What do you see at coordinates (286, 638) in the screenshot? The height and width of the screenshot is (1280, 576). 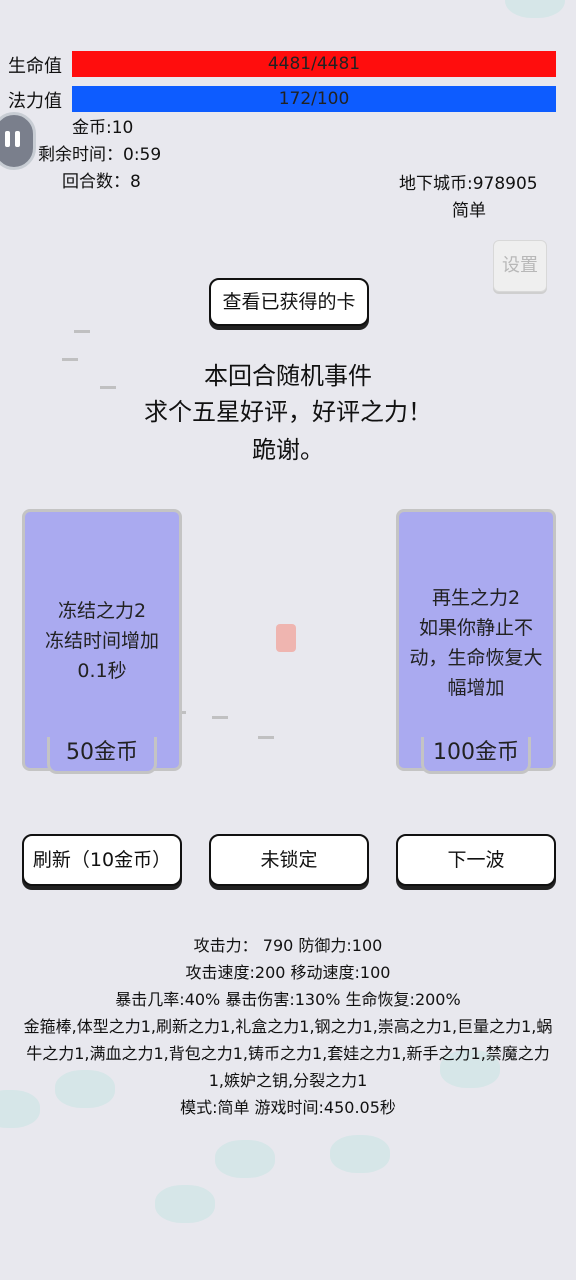 I see `player-sprite` at bounding box center [286, 638].